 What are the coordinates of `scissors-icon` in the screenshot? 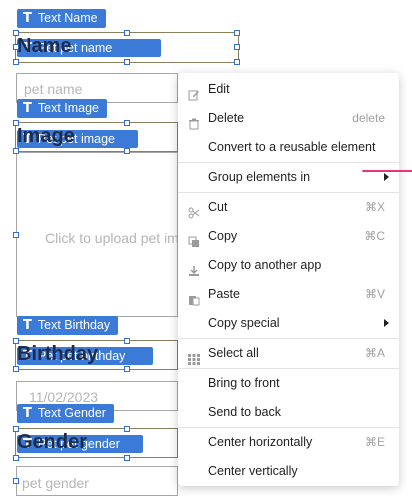 It's located at (194, 210).